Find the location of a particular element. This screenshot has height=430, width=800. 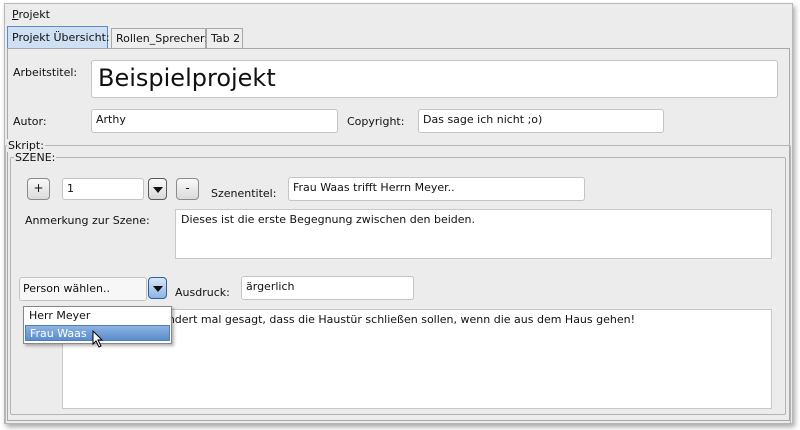

tab-2: Tab 2 is located at coordinates (224, 38).